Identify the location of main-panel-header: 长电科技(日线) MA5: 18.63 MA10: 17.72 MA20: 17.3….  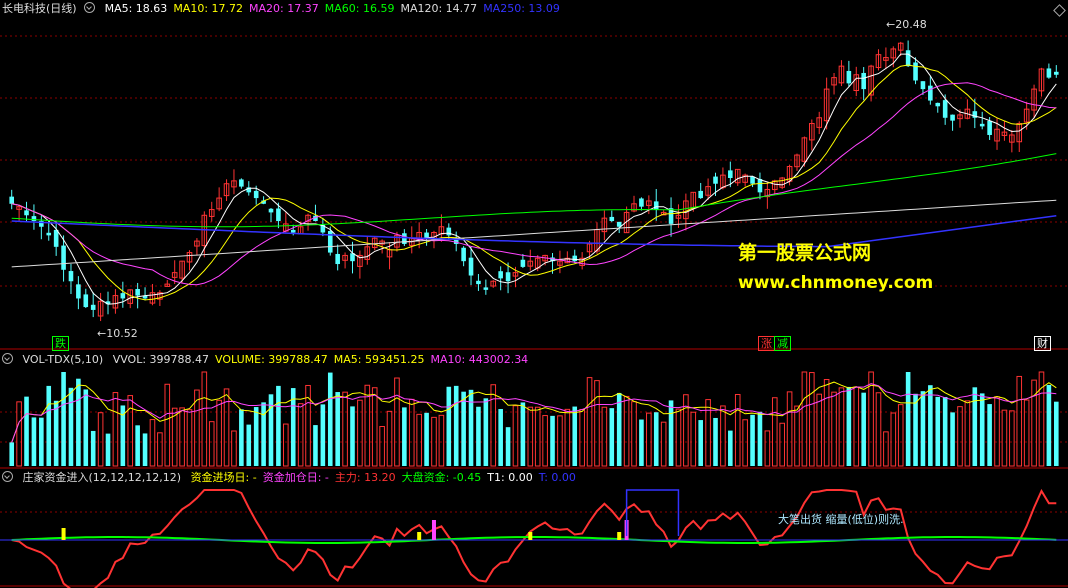
(287, 9).